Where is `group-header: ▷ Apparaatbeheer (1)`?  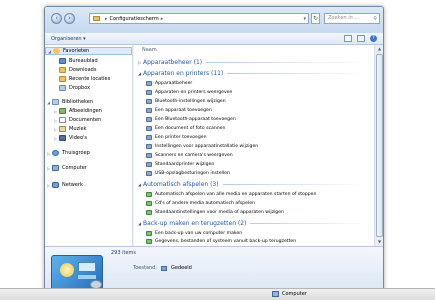 group-header: ▷ Apparaatbeheer (1) is located at coordinates (252, 62).